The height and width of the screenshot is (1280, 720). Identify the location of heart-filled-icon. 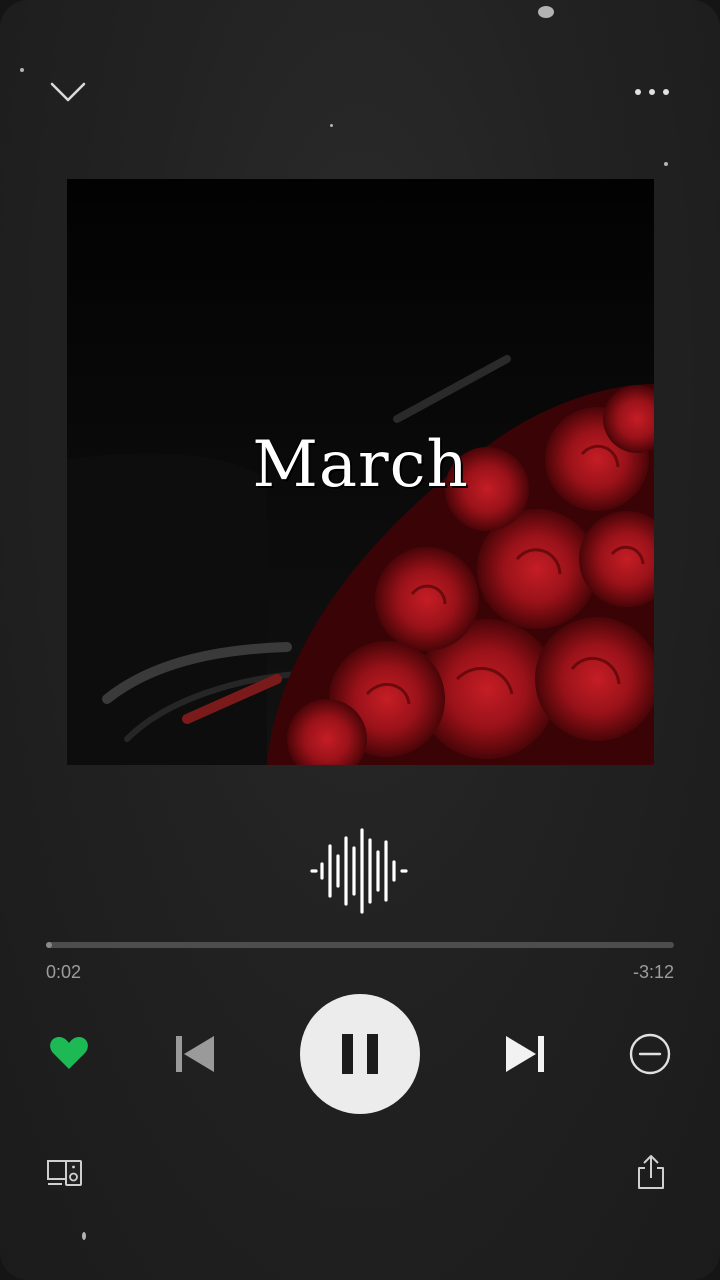
(69, 1053).